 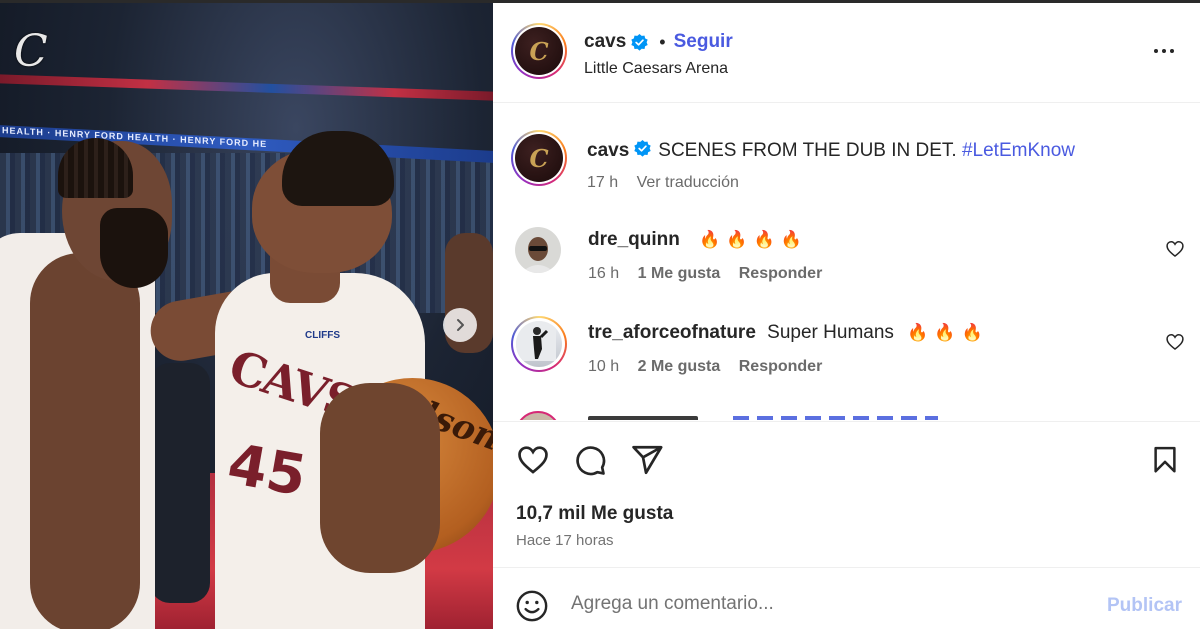 What do you see at coordinates (608, 150) in the screenshot?
I see `caption-username: cavs` at bounding box center [608, 150].